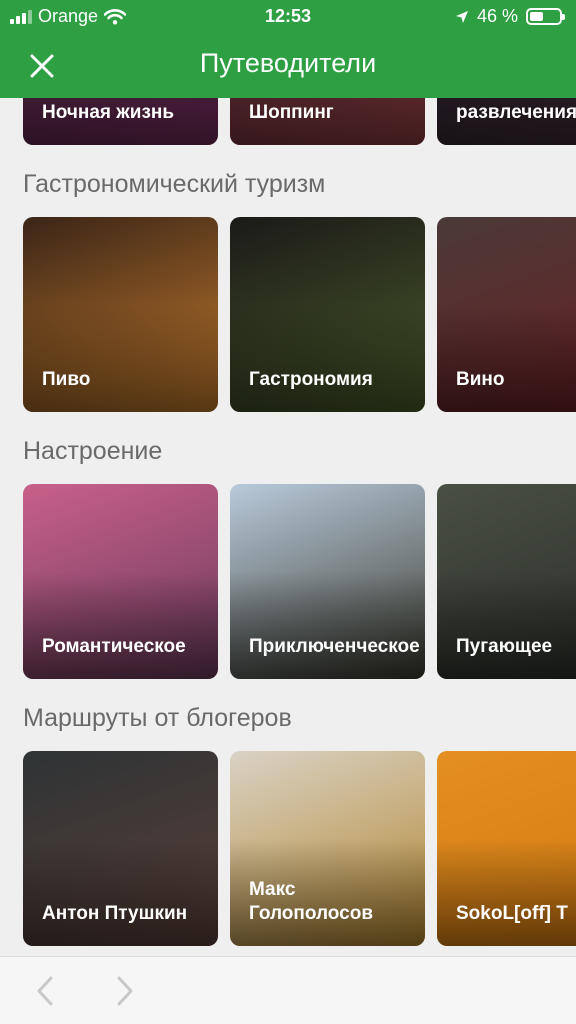 Image resolution: width=576 pixels, height=1024 pixels. What do you see at coordinates (327, 314) in the screenshot?
I see `guide-card-gastronomy: Гастрономия` at bounding box center [327, 314].